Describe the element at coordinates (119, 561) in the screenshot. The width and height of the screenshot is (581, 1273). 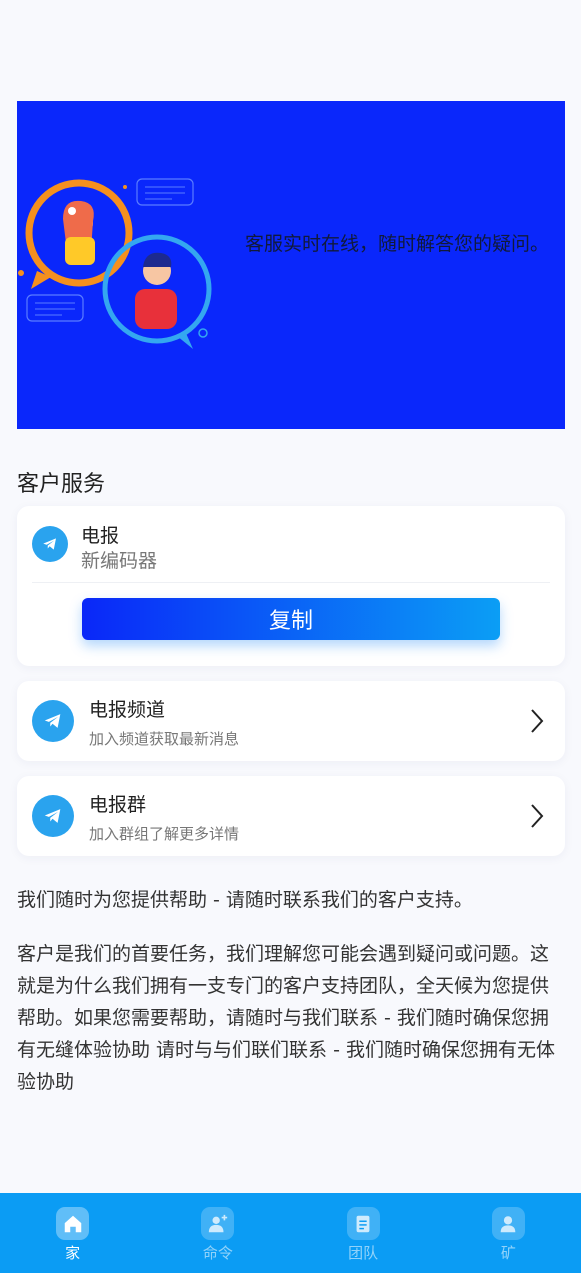
I see `contact-subtitle: 新编码器` at that location.